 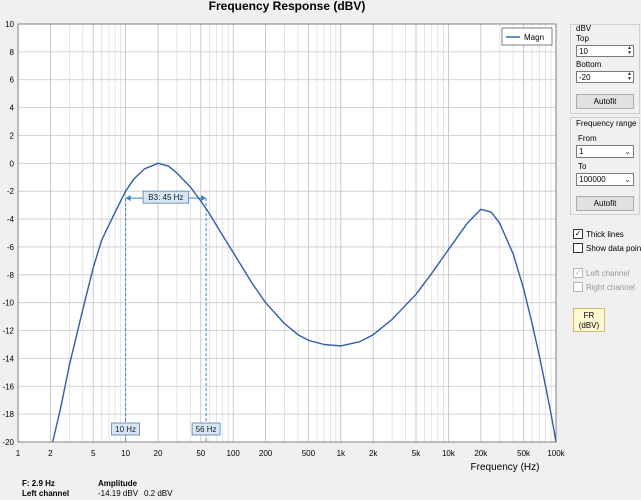 I want to click on y-tick-label: -4, so click(x=11, y=219).